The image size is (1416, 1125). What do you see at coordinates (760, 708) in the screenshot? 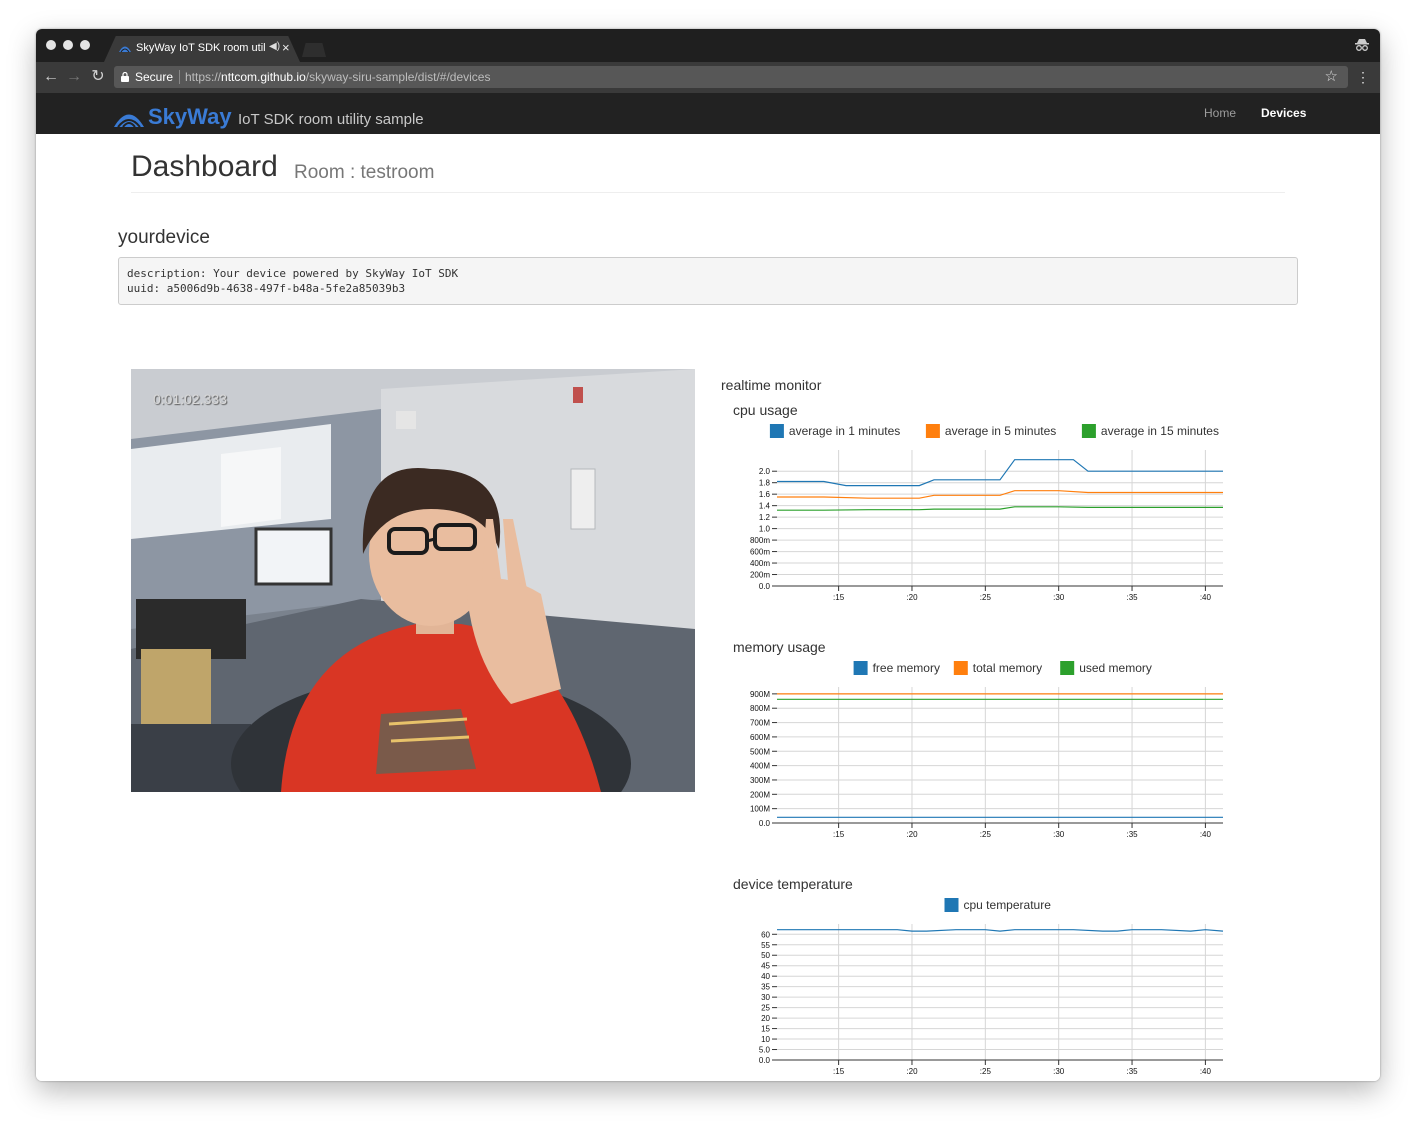
I see `y-tick-label: 800M` at bounding box center [760, 708].